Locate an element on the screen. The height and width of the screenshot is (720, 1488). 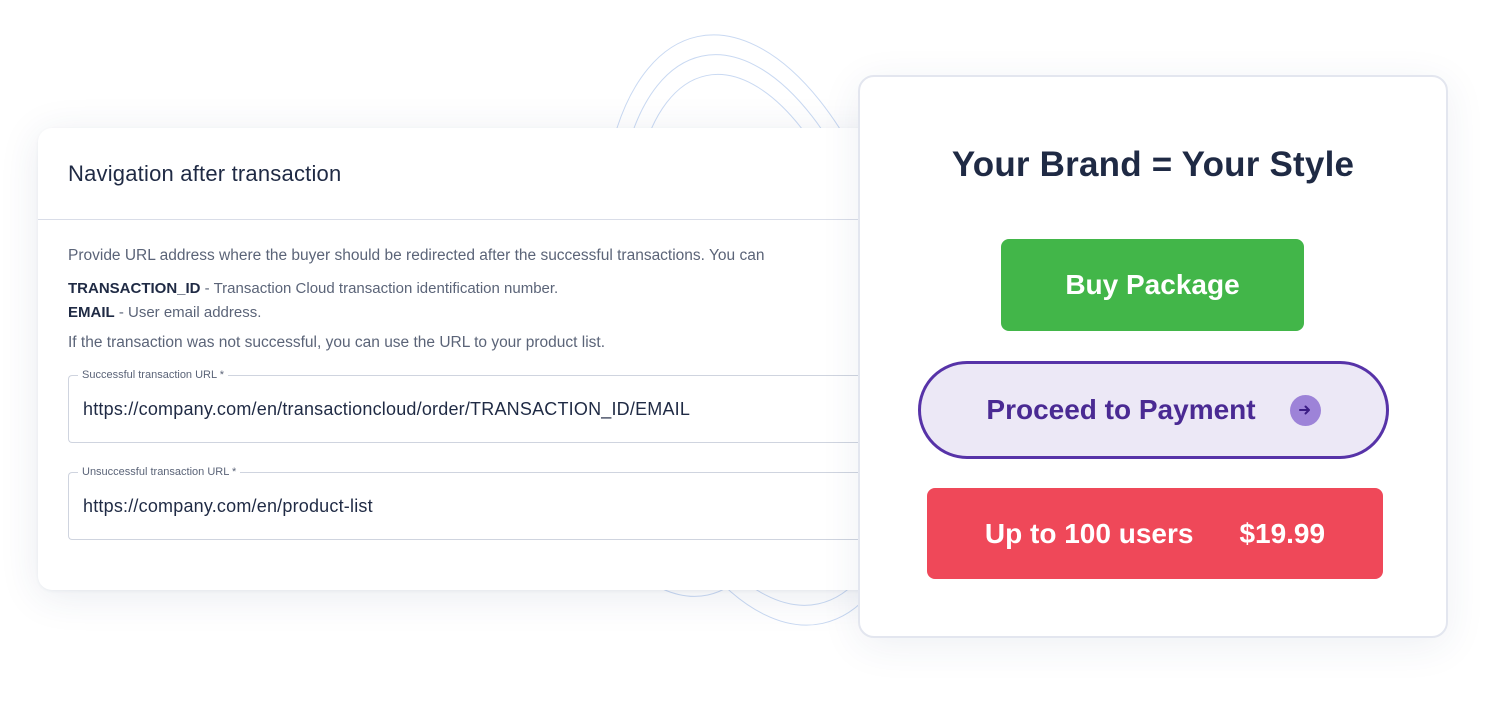
proceed-label: Proceed to Payment is located at coordinates (1121, 409).